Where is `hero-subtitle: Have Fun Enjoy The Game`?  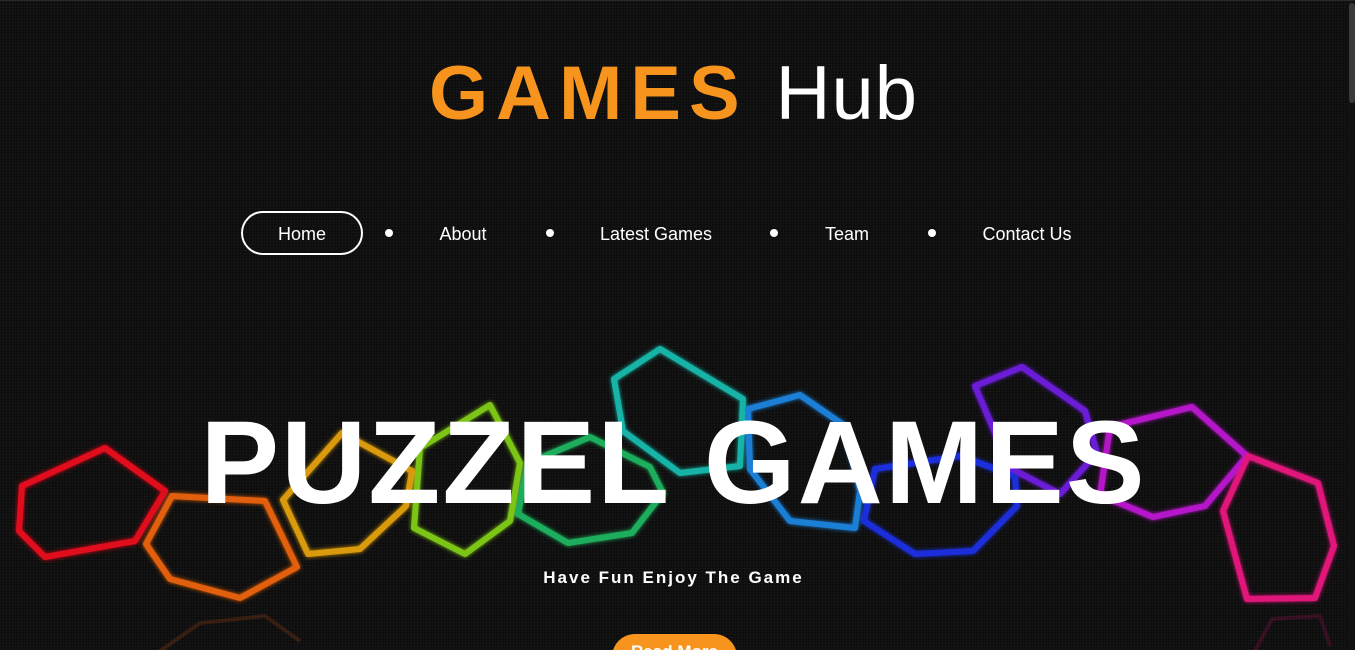 hero-subtitle: Have Fun Enjoy The Game is located at coordinates (673, 577).